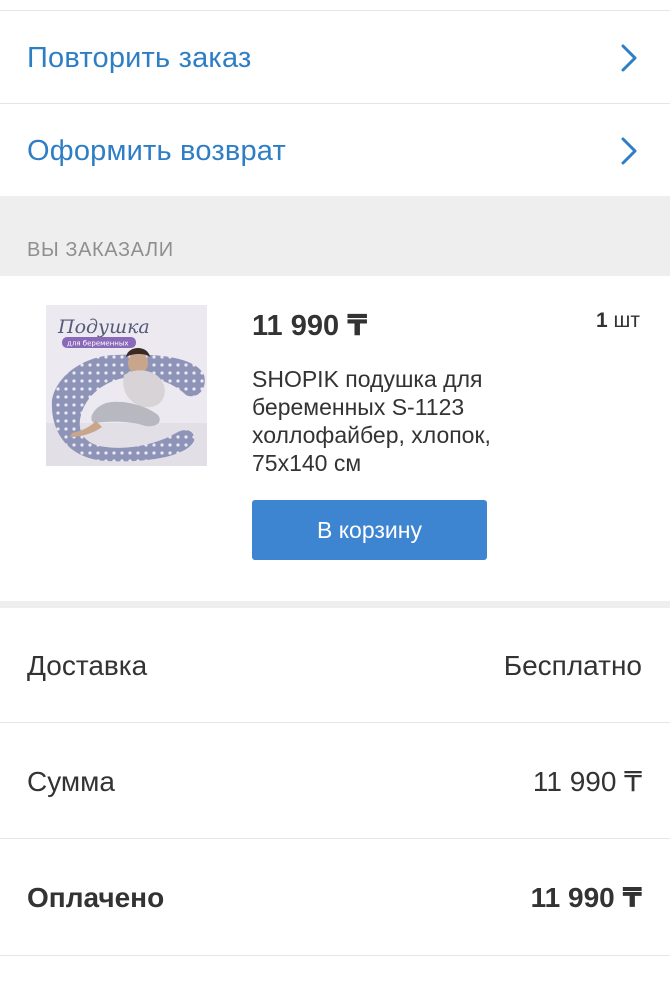 Image resolution: width=670 pixels, height=999 pixels. I want to click on product-quantity: 1 шт, so click(618, 321).